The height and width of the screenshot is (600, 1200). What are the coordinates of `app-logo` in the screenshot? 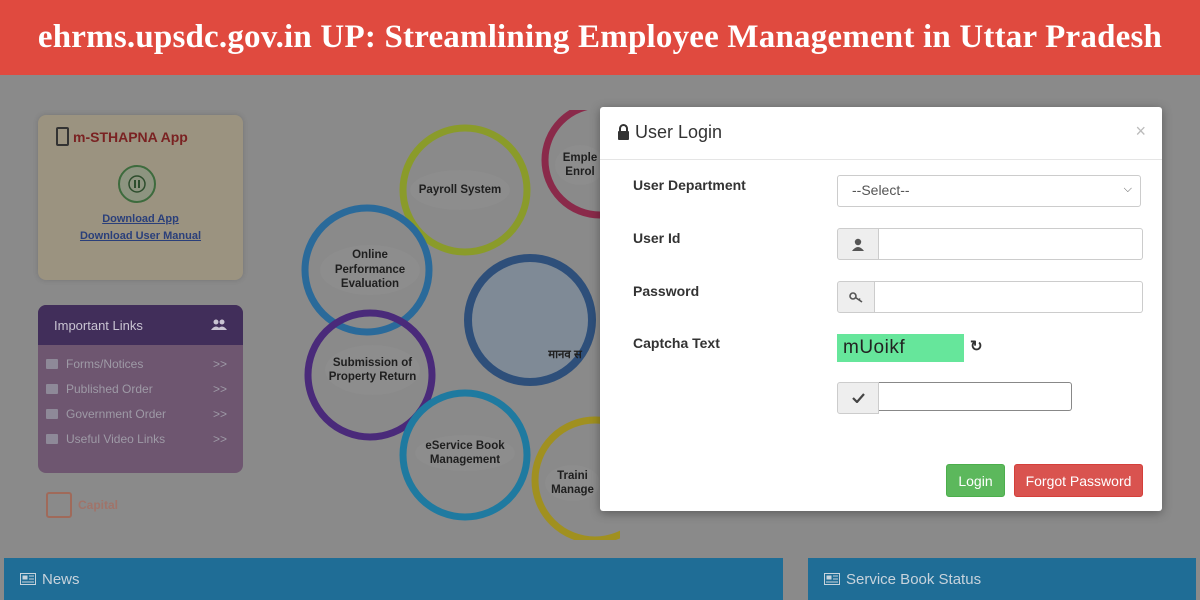 It's located at (137, 184).